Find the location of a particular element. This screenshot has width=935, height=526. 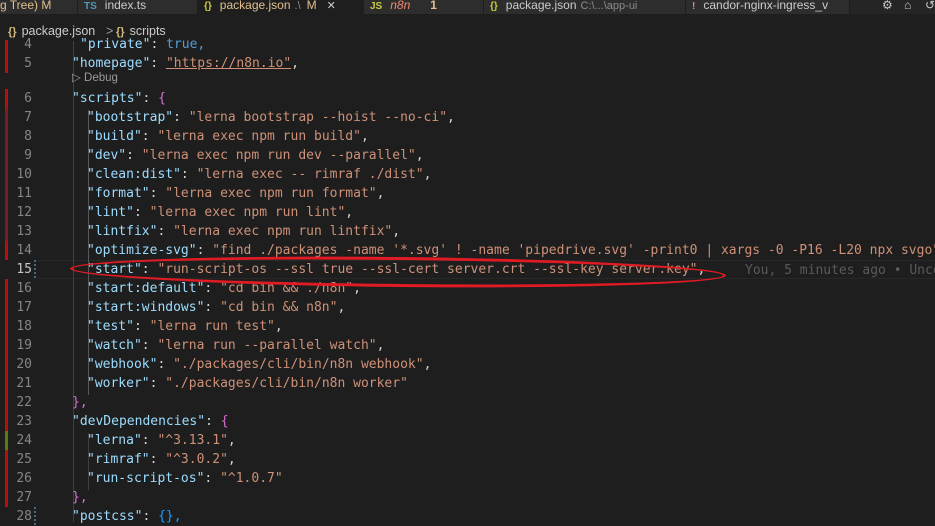

json-value: true, is located at coordinates (186, 44).